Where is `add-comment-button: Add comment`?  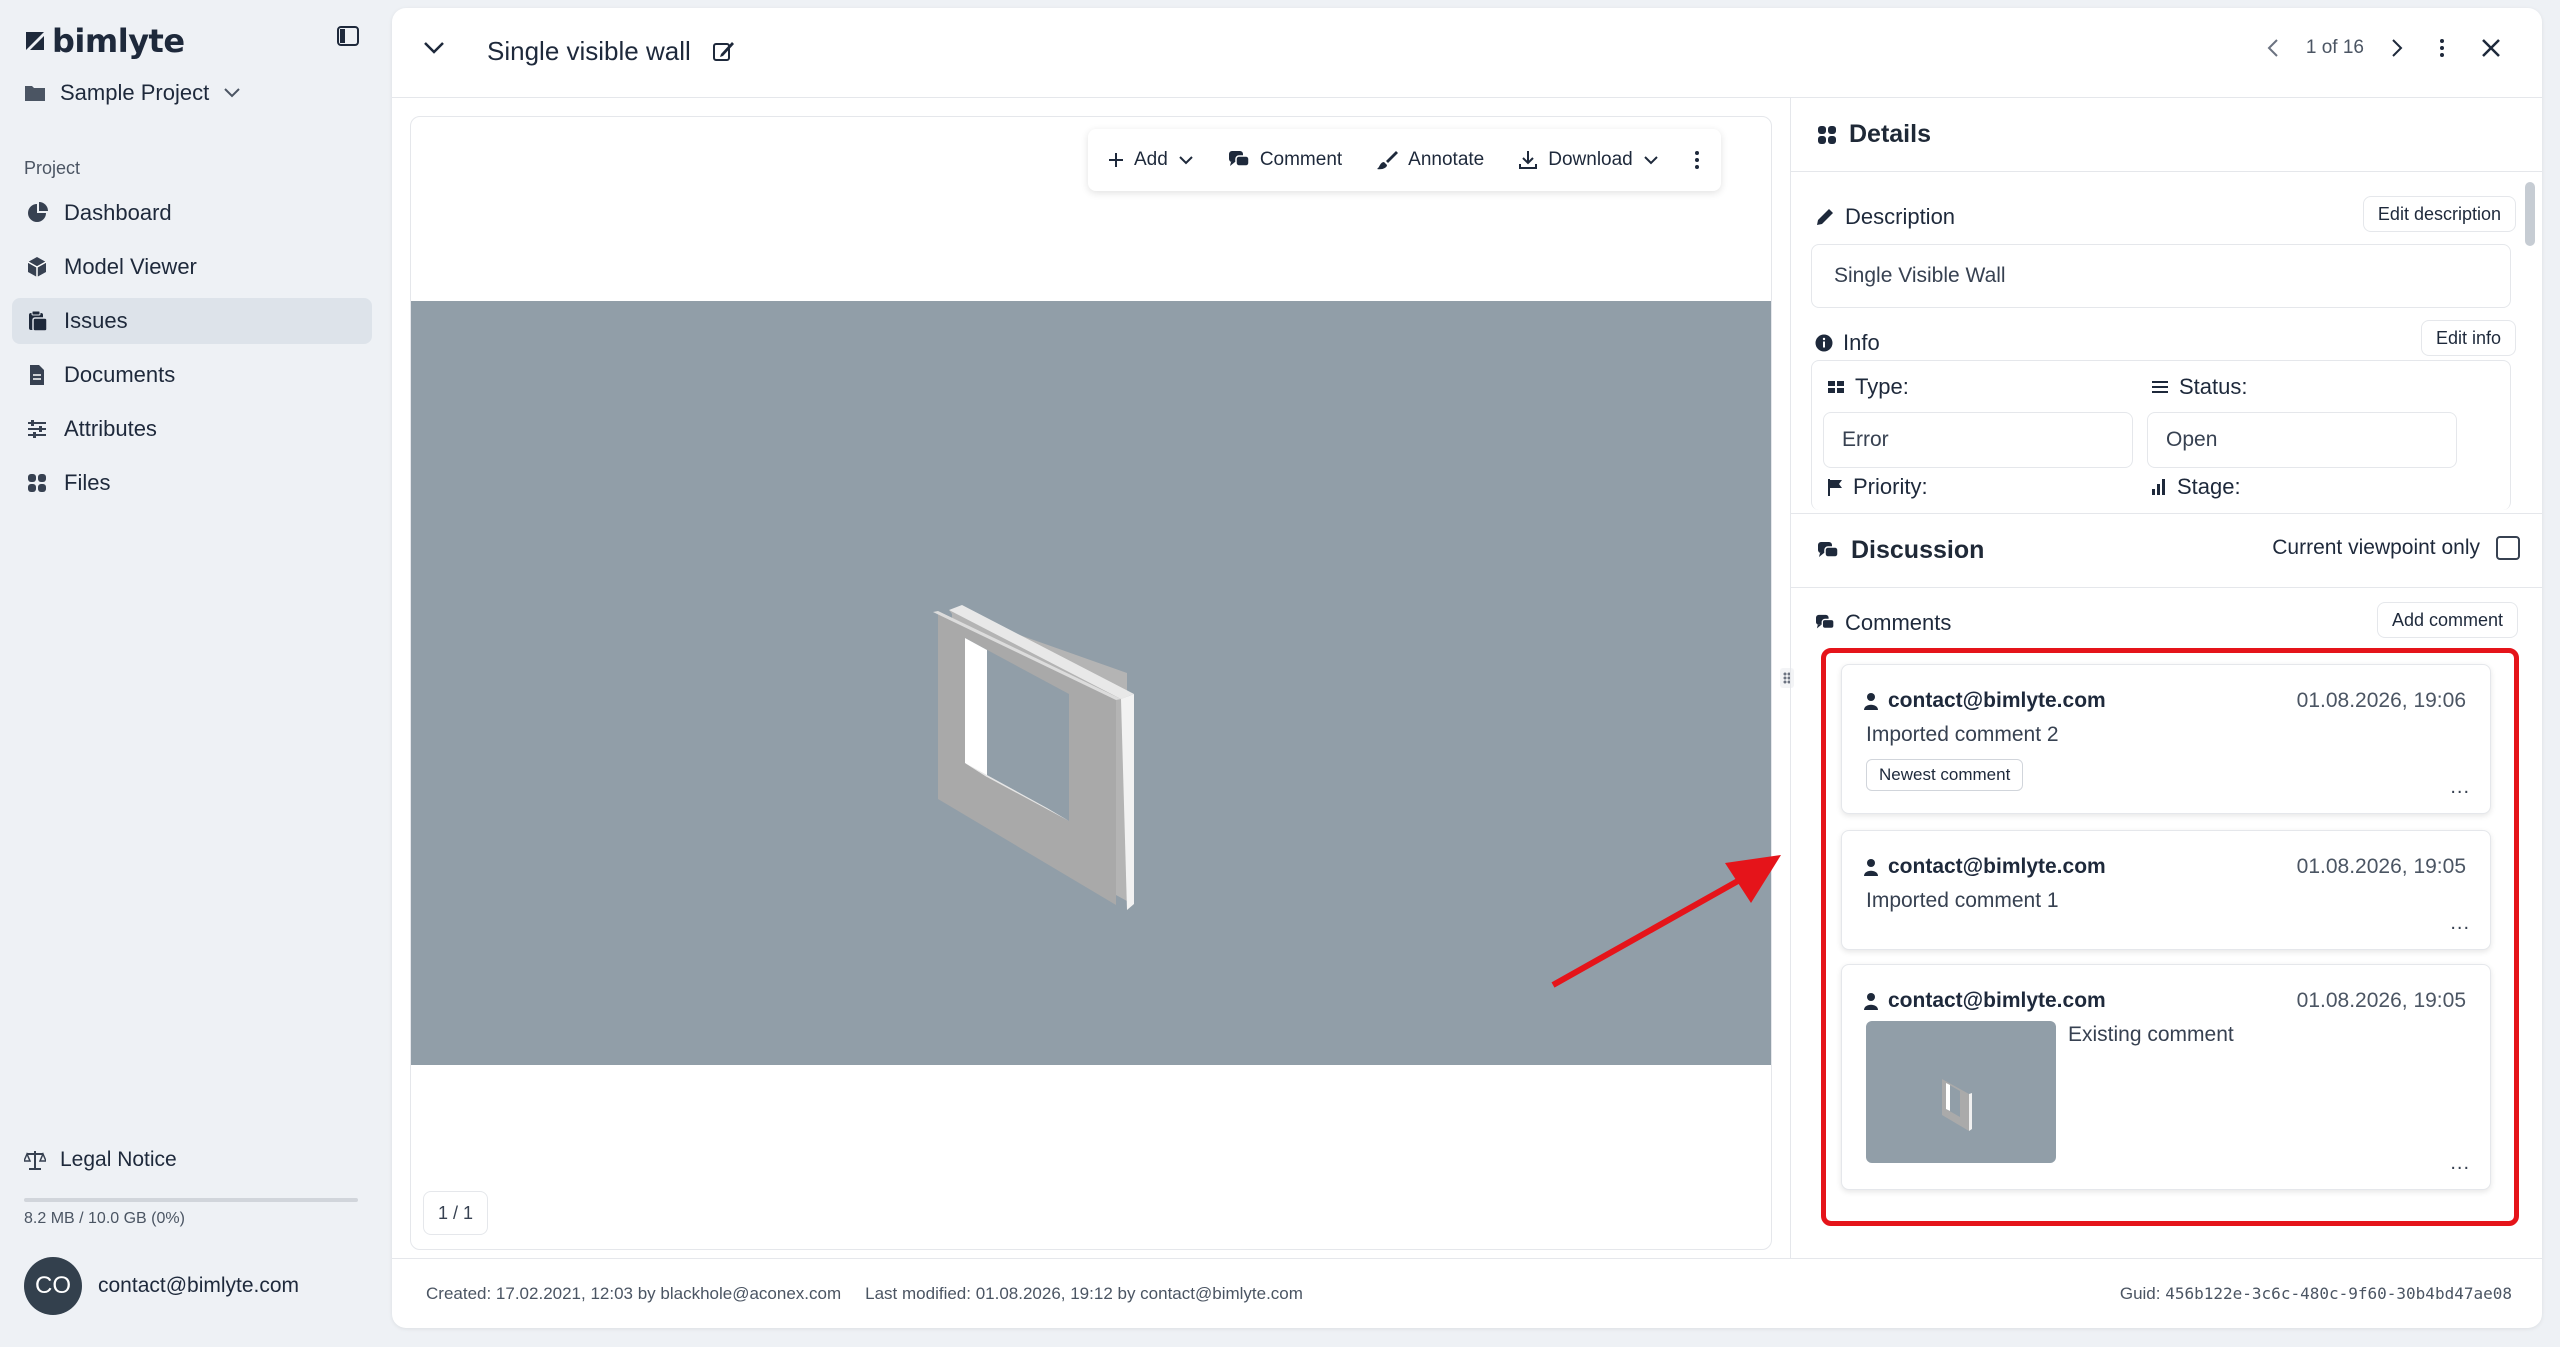 add-comment-button: Add comment is located at coordinates (2447, 620).